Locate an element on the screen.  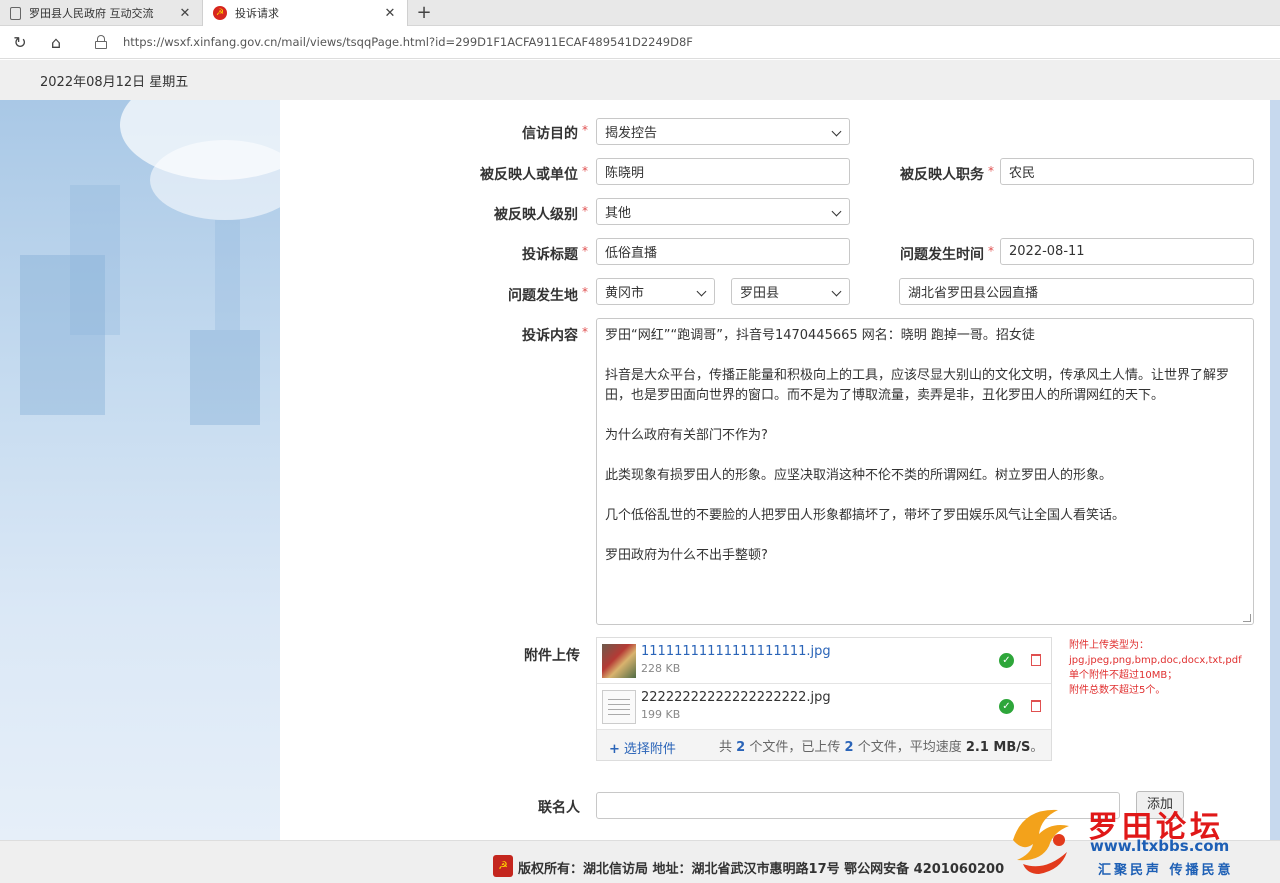
reported-level-select: 其他 is located at coordinates (723, 211).